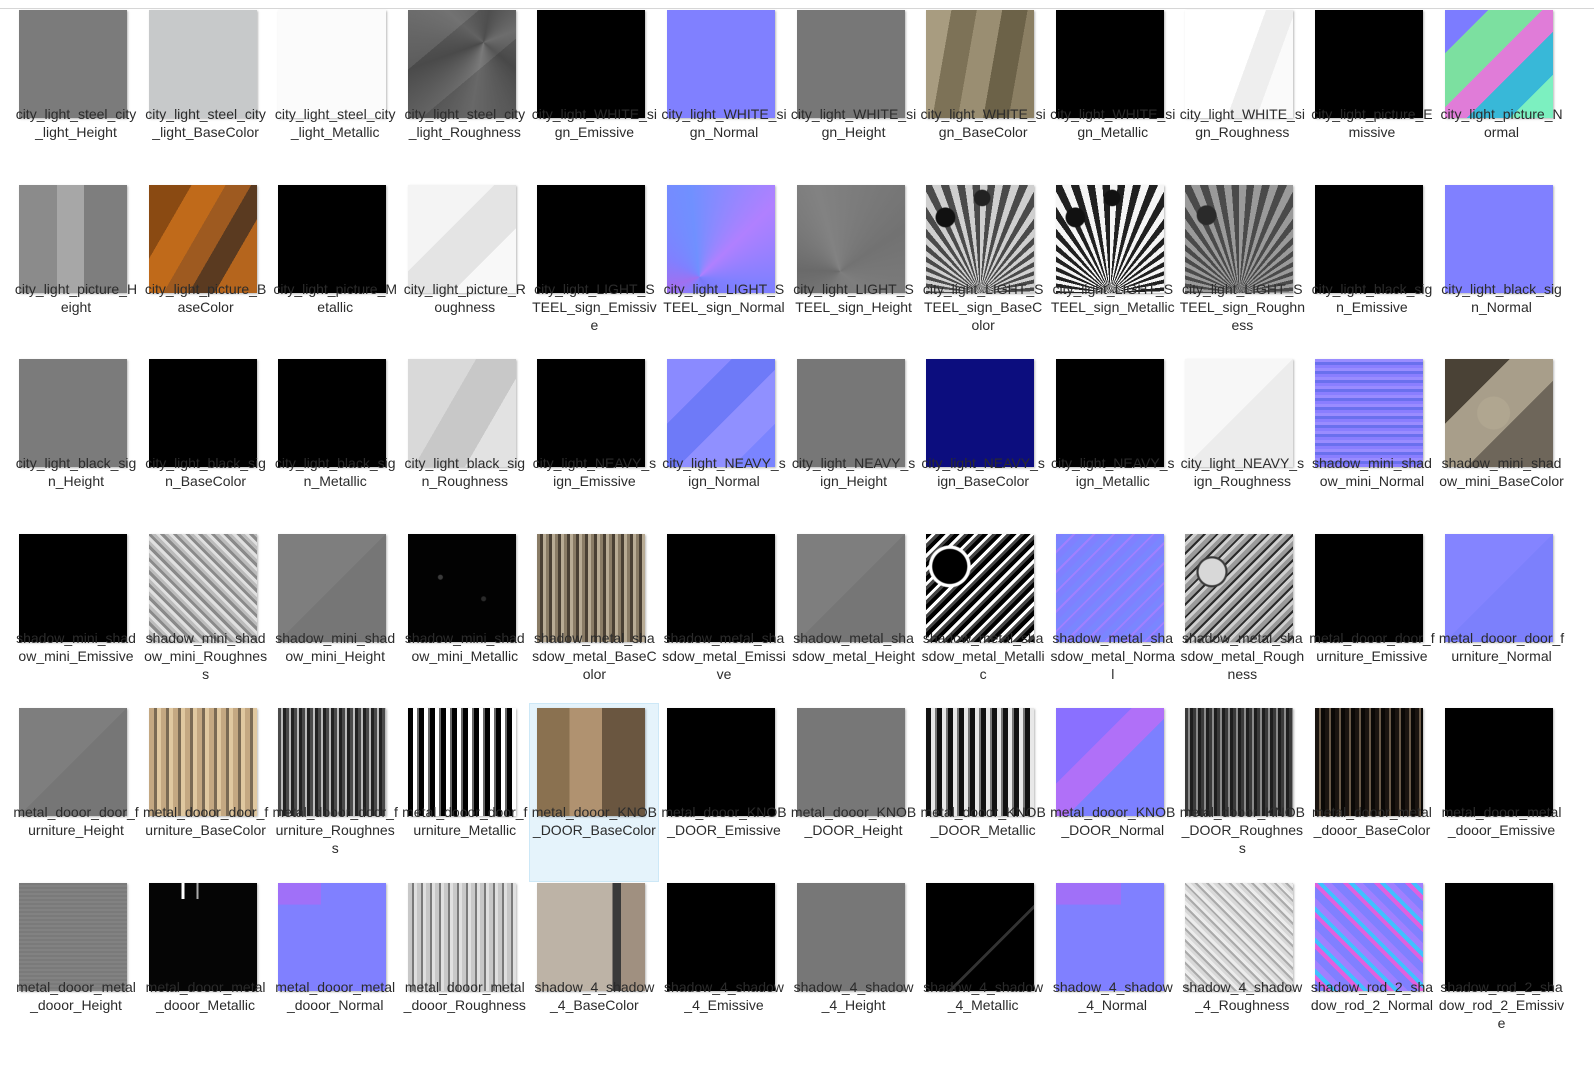 Image resolution: width=1594 pixels, height=1080 pixels. I want to click on file-item: metal_dooor_KNOB_DOOR_Emissive, so click(724, 794).